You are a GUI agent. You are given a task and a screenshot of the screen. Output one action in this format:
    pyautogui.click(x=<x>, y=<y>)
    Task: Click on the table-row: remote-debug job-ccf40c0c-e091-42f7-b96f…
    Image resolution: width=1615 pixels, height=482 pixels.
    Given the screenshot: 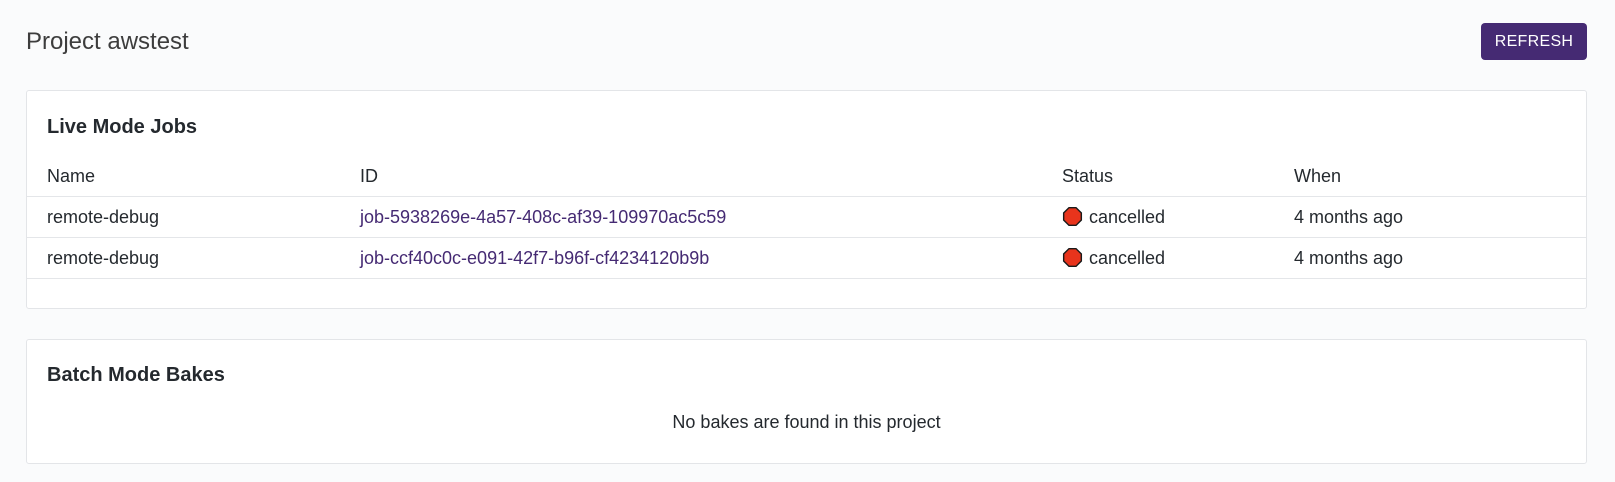 What is the action you would take?
    pyautogui.click(x=806, y=258)
    